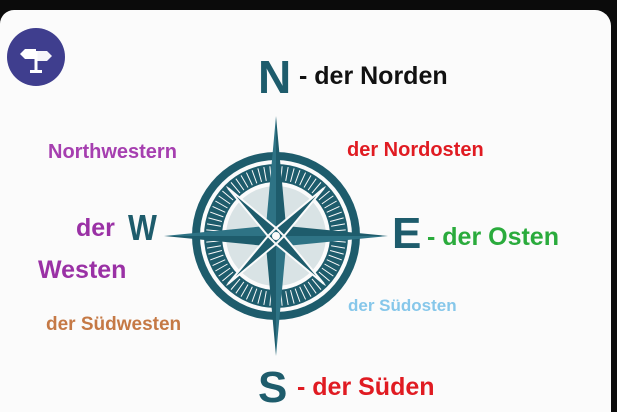  I want to click on east-letter: E, so click(407, 233).